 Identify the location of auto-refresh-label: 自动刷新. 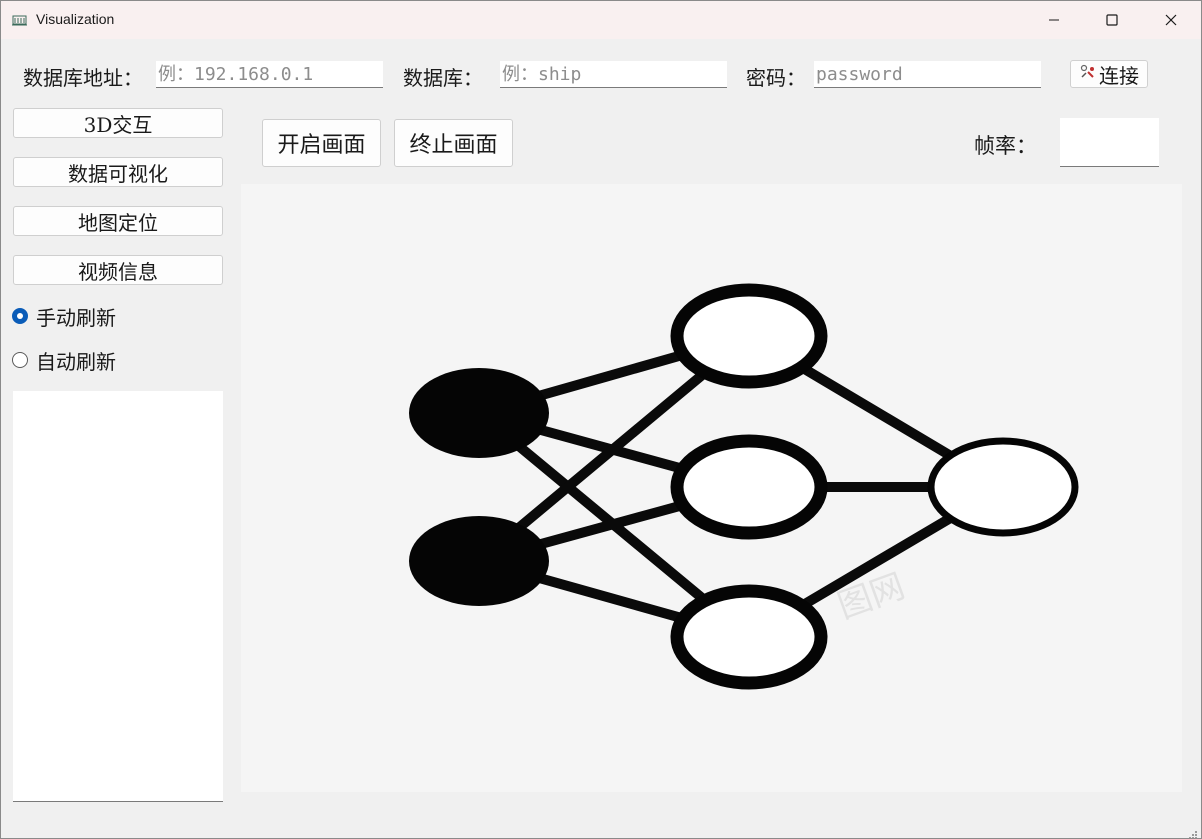
(76, 361).